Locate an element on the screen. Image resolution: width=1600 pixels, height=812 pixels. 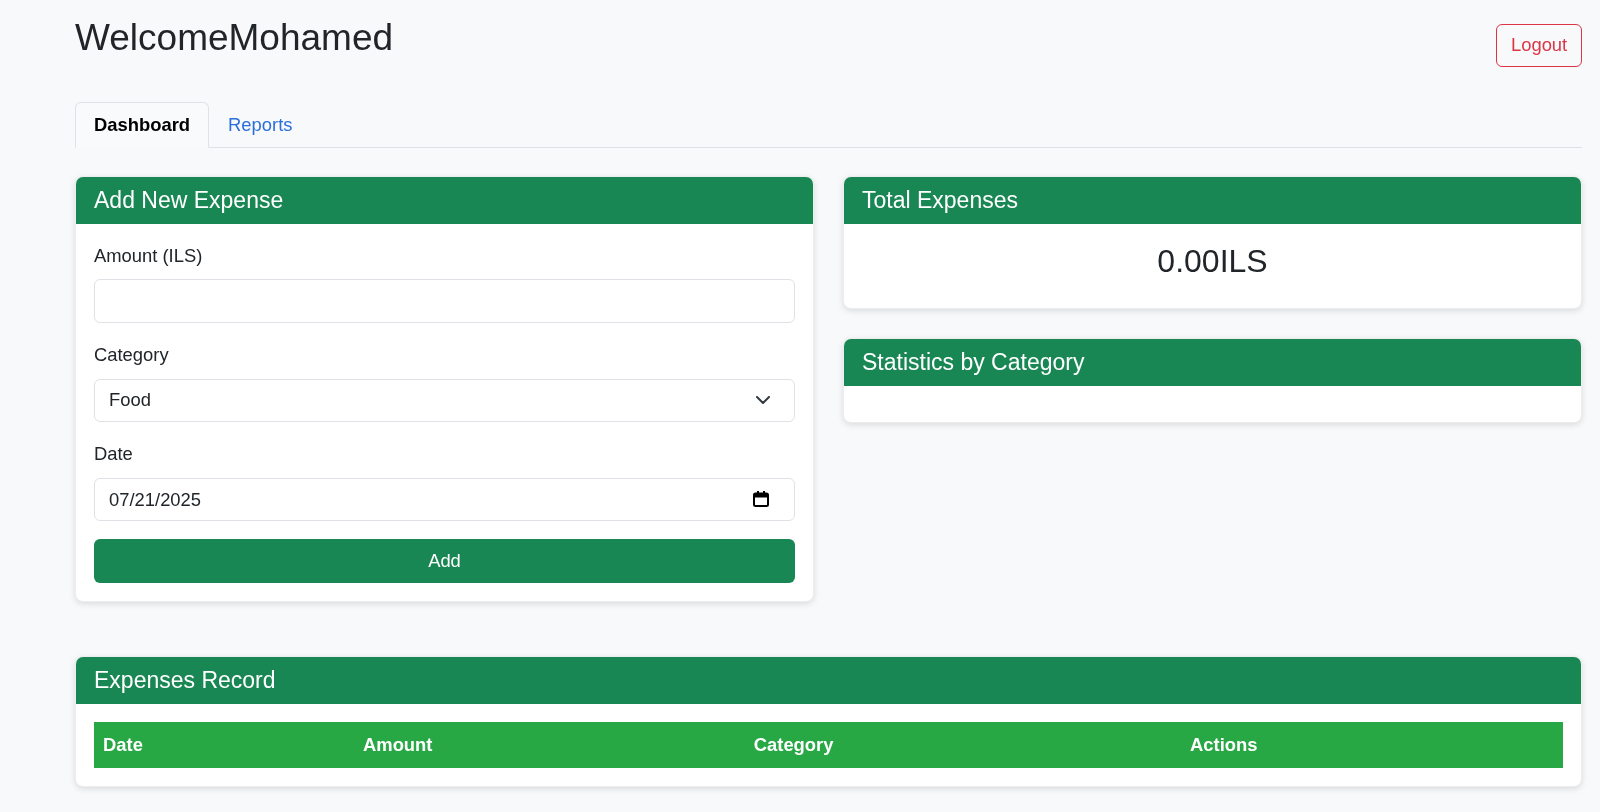
chevron-down-icon is located at coordinates (763, 400).